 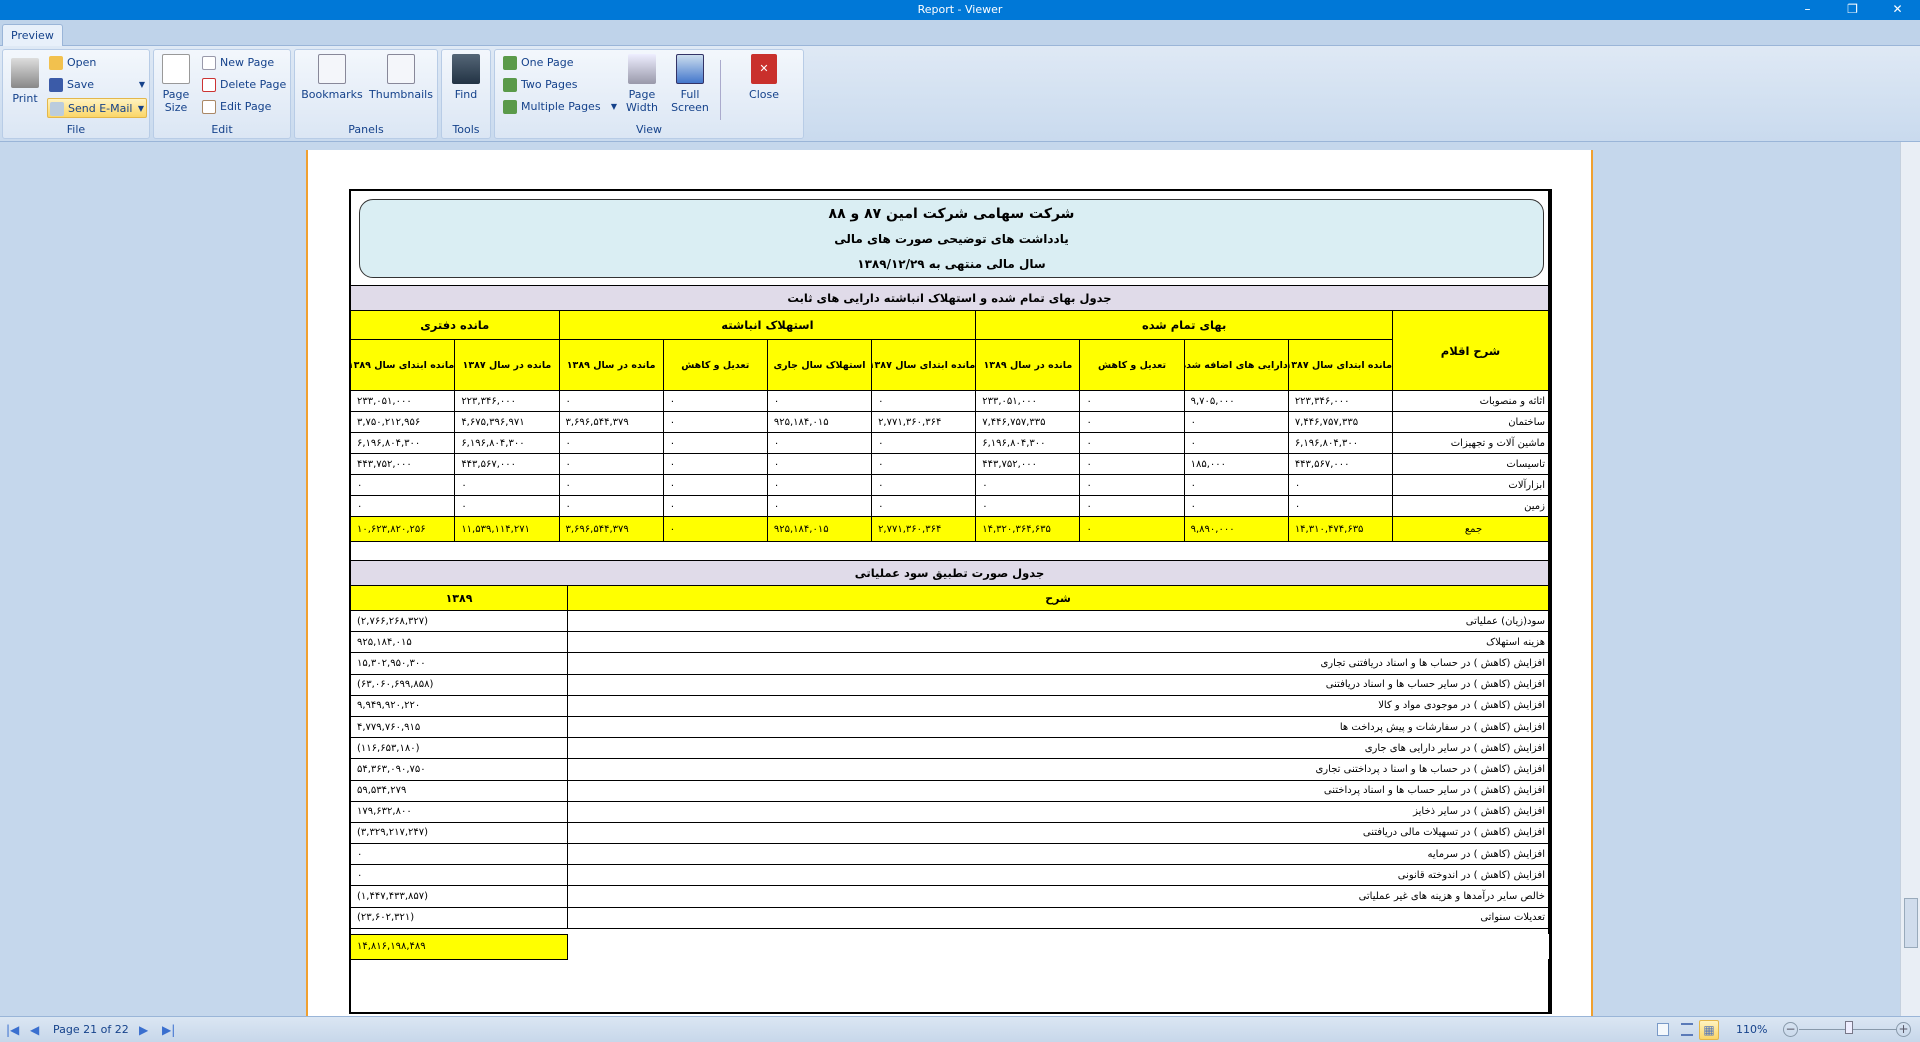 I want to click on continuous-view-icon, so click(x=1687, y=1029).